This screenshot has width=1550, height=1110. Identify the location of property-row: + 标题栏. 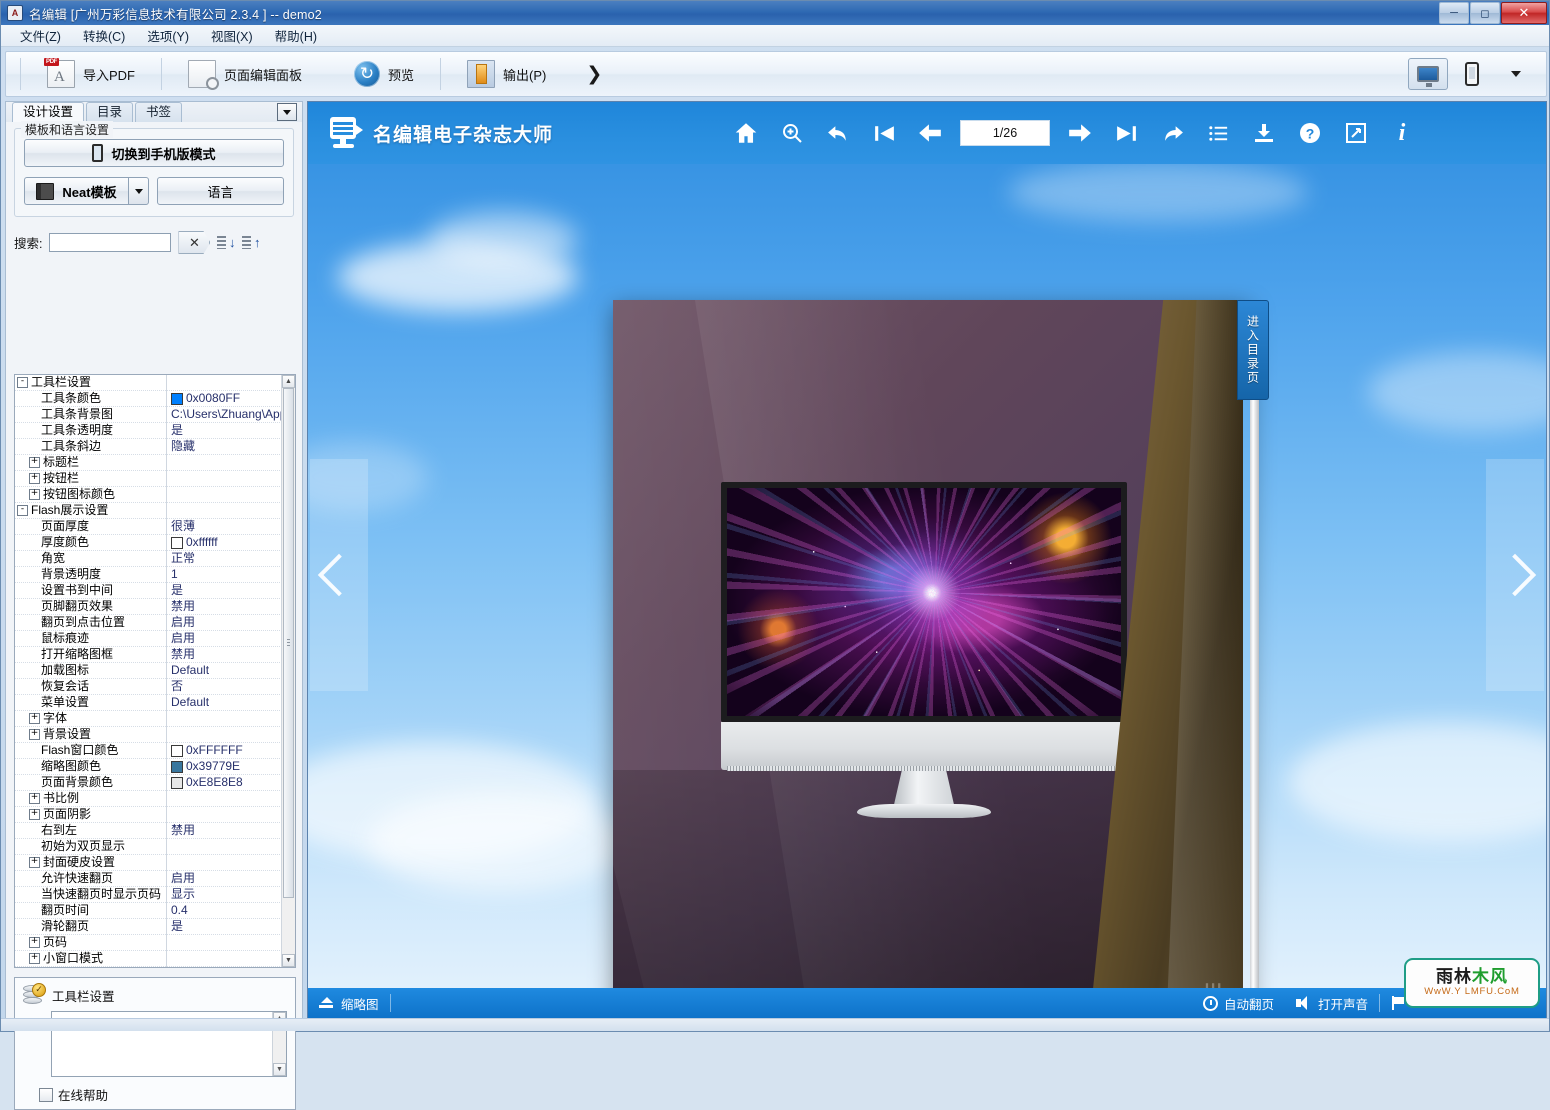
(148, 462).